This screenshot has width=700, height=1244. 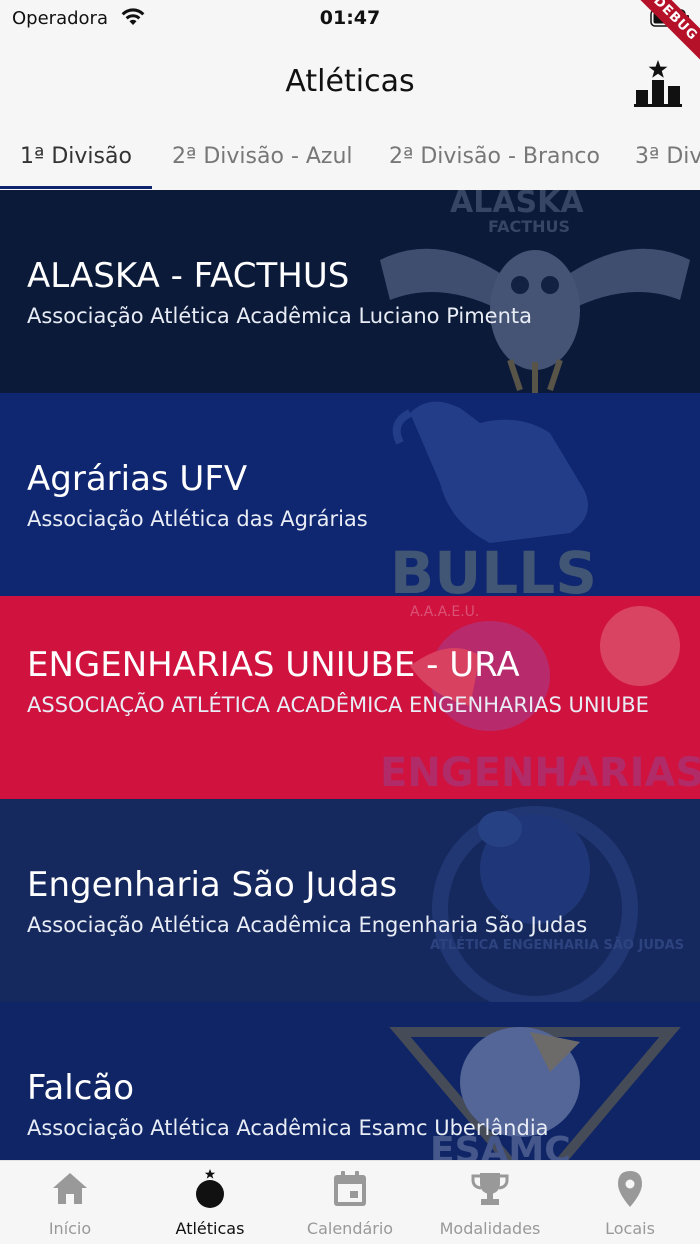 What do you see at coordinates (630, 1189) in the screenshot?
I see `location-pin-icon` at bounding box center [630, 1189].